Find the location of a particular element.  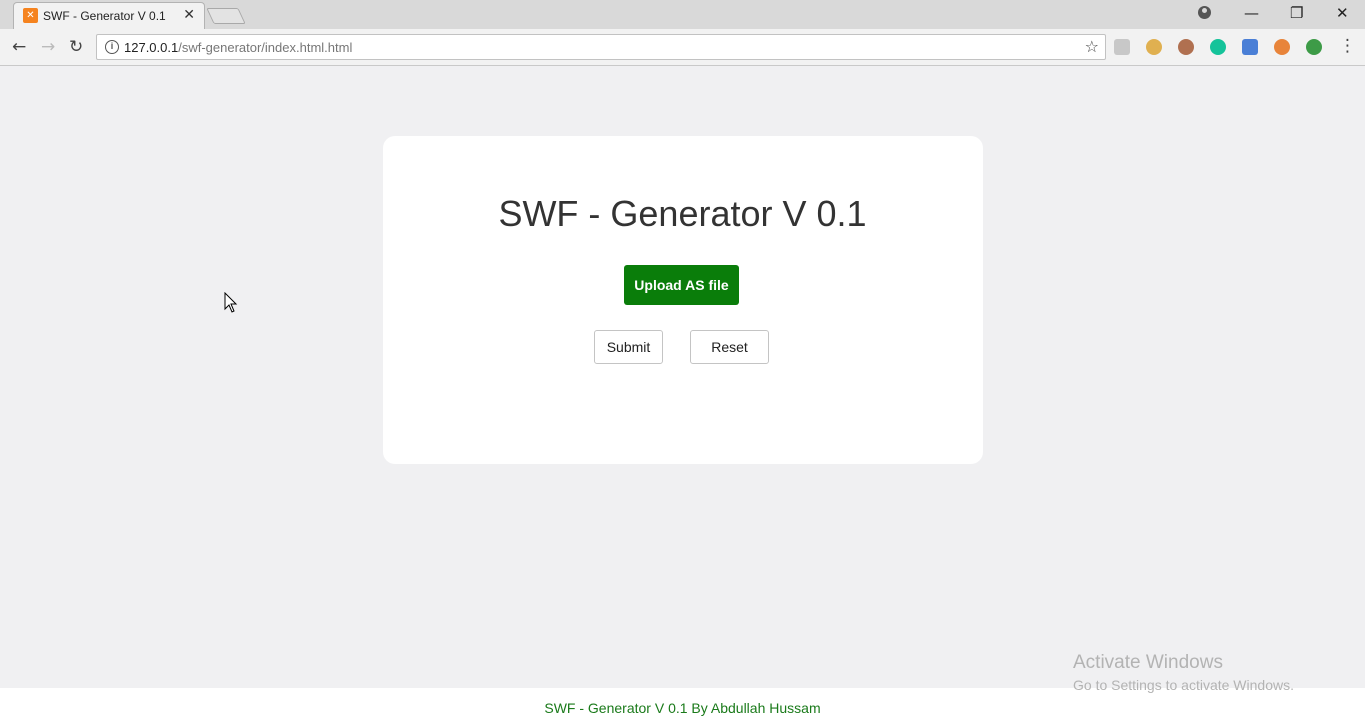

browser-tab: ✕ SWF - Generator V 0.1 ✕ is located at coordinates (109, 16).